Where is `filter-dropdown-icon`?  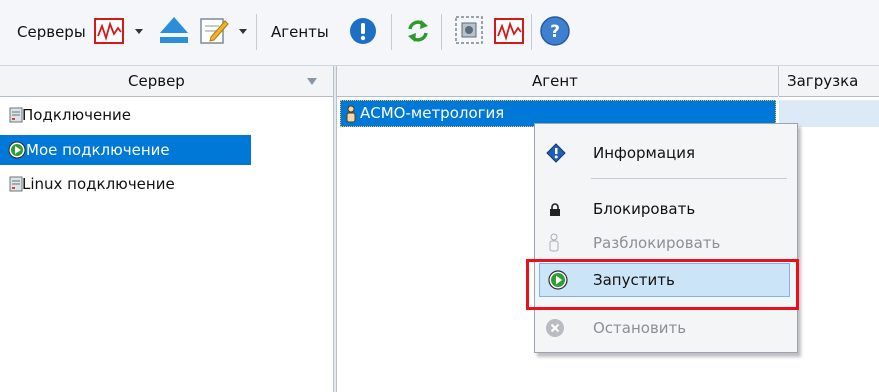
filter-dropdown-icon is located at coordinates (312, 82).